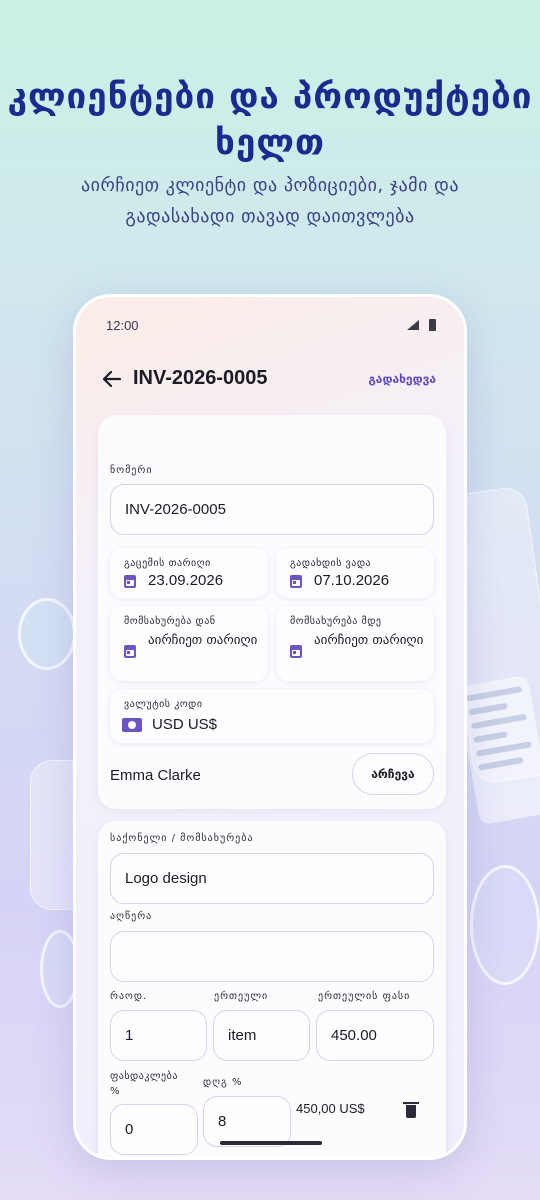 The image size is (540, 1200). I want to click on issue-date-value: 23.09.2026, so click(186, 580).